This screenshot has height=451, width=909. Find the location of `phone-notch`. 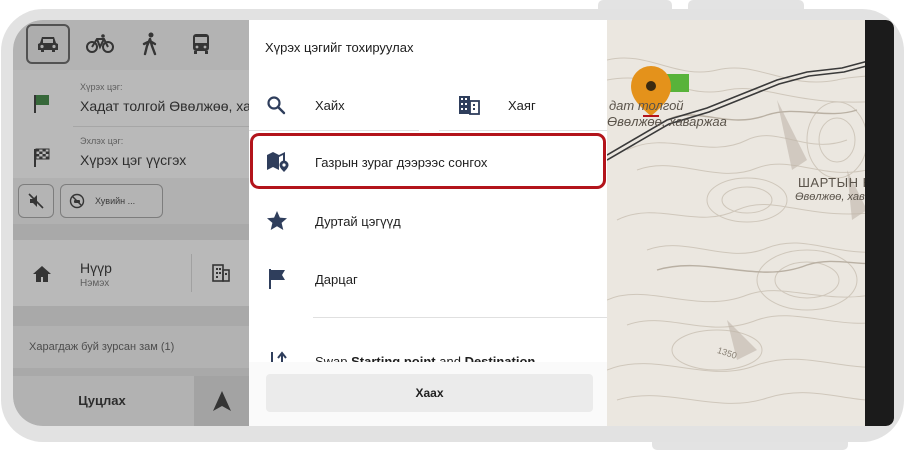

phone-notch is located at coordinates (879, 223).